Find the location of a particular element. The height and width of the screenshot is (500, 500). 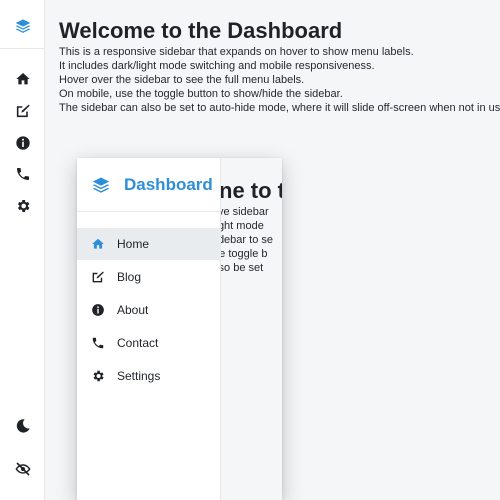

sidebar-item-label: Home is located at coordinates (133, 244).